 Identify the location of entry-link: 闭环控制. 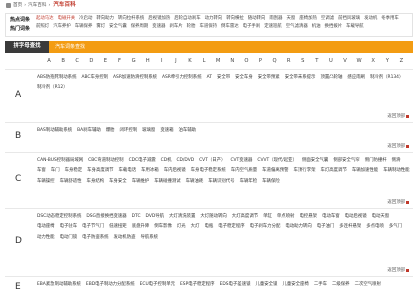
(129, 130).